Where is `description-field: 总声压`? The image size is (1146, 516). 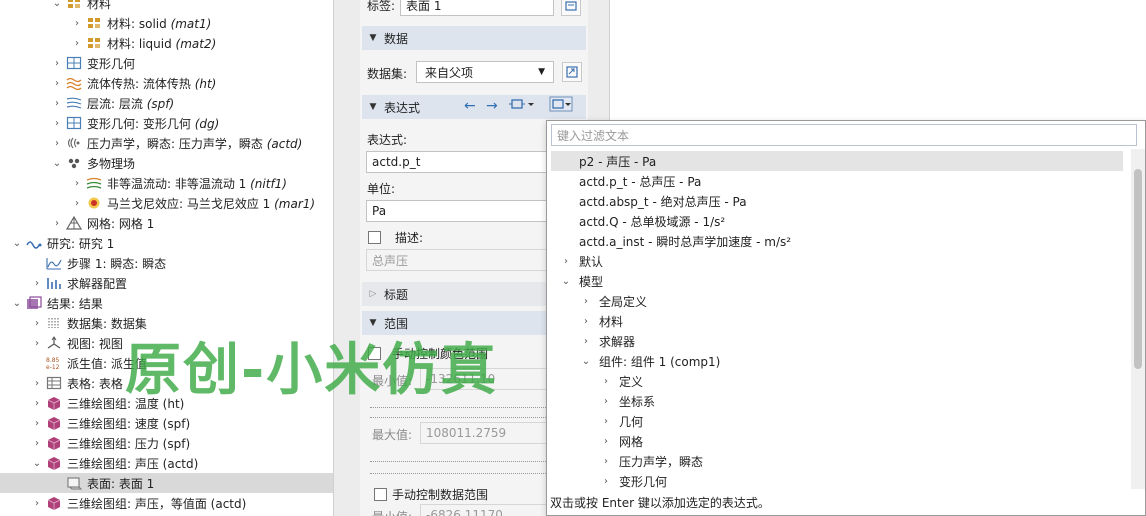
description-field: 总声压 is located at coordinates (466, 260).